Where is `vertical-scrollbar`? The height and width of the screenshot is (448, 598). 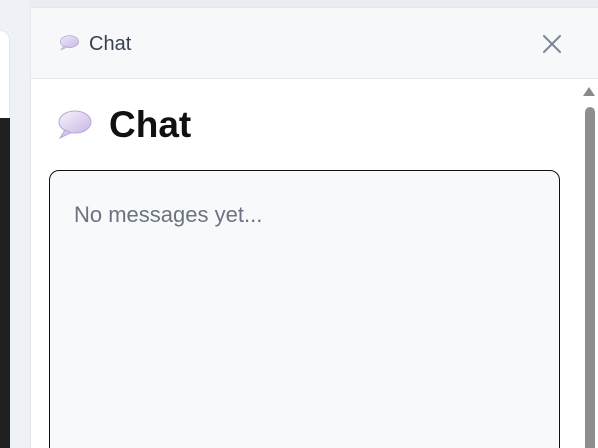
vertical-scrollbar is located at coordinates (589, 263).